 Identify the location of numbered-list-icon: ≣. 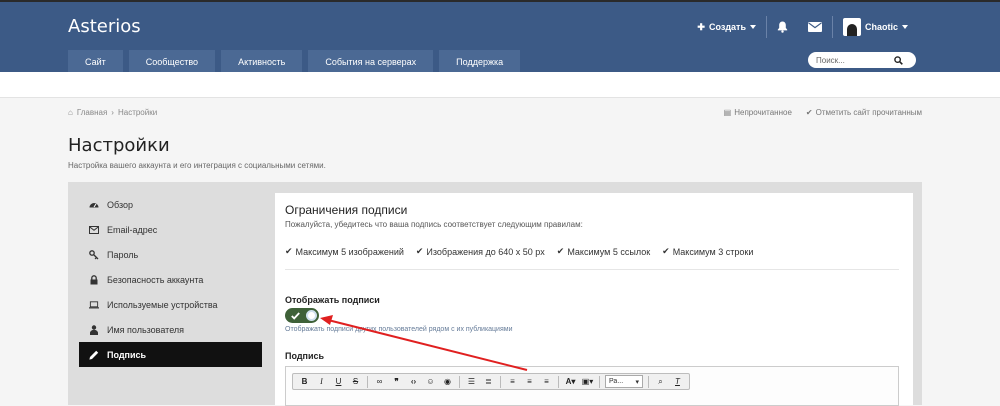
(488, 381).